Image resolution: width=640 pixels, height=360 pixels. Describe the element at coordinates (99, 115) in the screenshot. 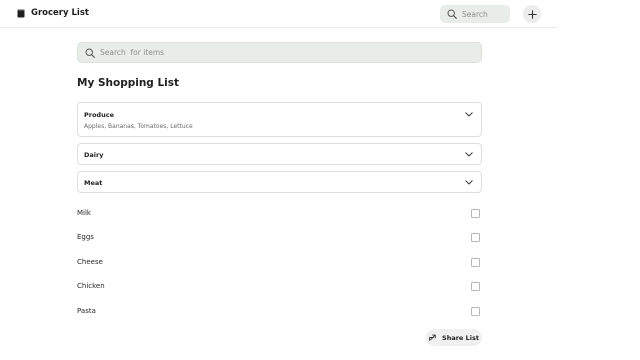

I see `category-name: Produce` at that location.